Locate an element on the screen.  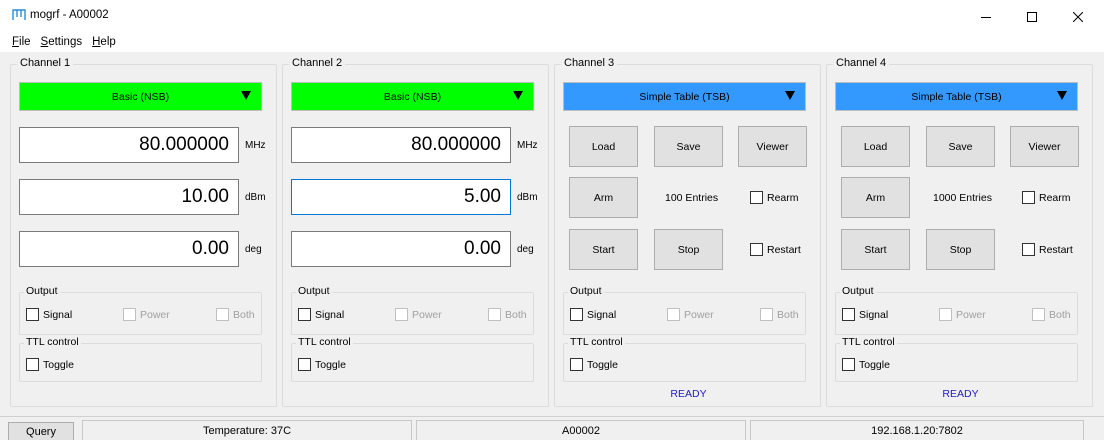
menu-help: Help is located at coordinates (104, 42).